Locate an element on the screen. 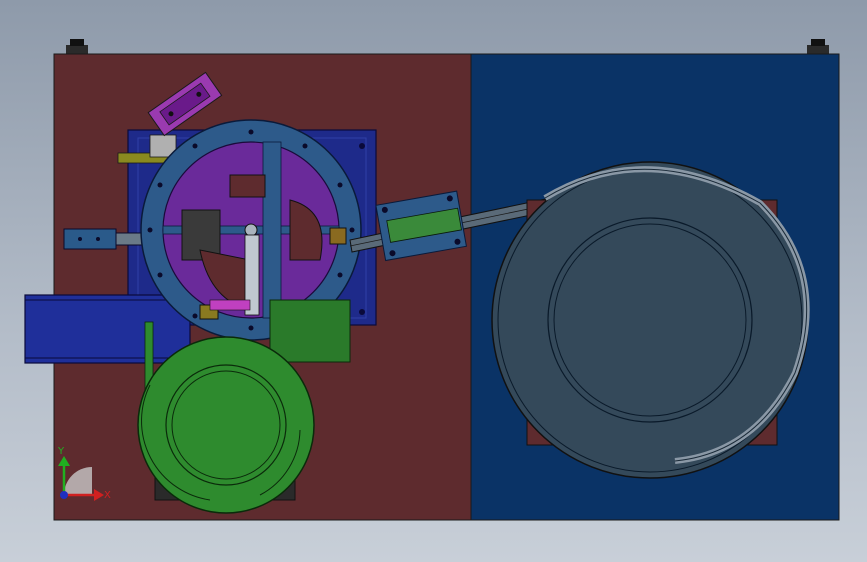 Image resolution: width=867 pixels, height=562 pixels. y-axis-label: Y is located at coordinates (61, 451).